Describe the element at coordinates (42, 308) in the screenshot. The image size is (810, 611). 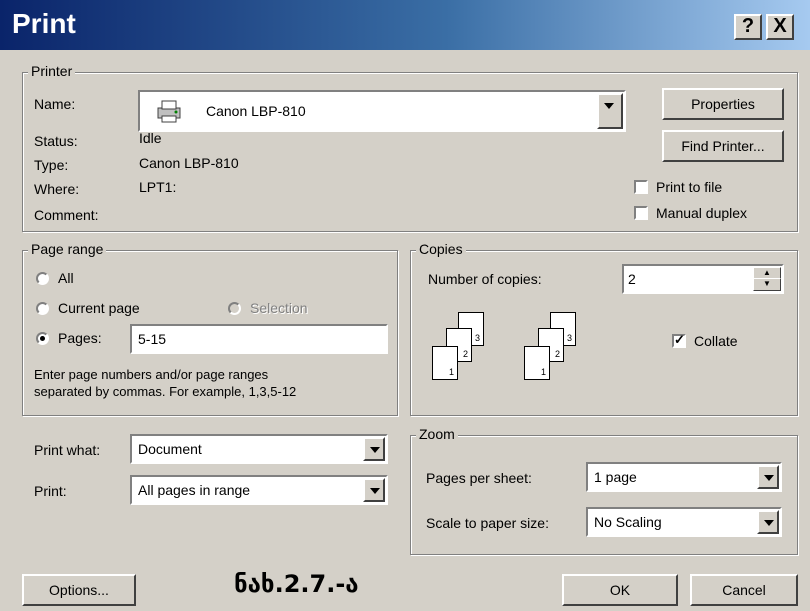
I see `current-page-radio` at that location.